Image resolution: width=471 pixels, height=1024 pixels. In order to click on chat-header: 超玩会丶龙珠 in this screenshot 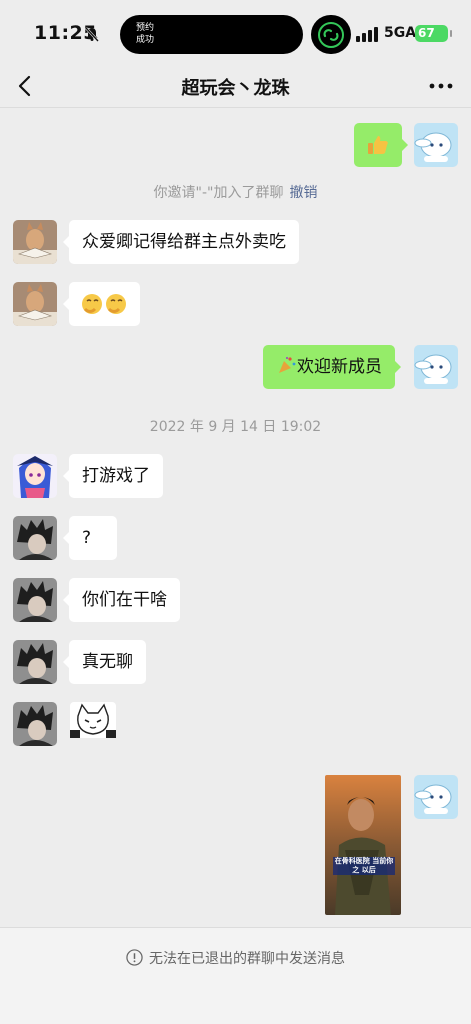, I will do `click(235, 86)`.